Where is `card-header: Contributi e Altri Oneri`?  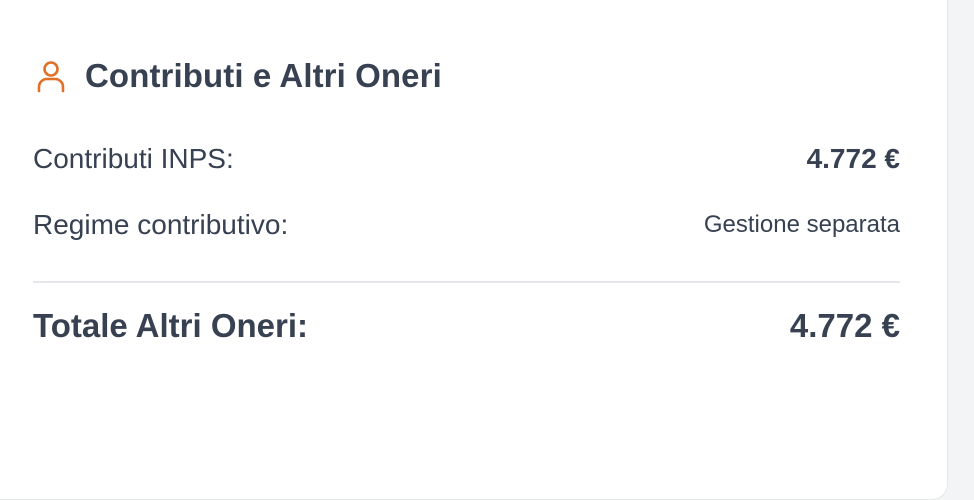 card-header: Contributi e Altri Oneri is located at coordinates (238, 76).